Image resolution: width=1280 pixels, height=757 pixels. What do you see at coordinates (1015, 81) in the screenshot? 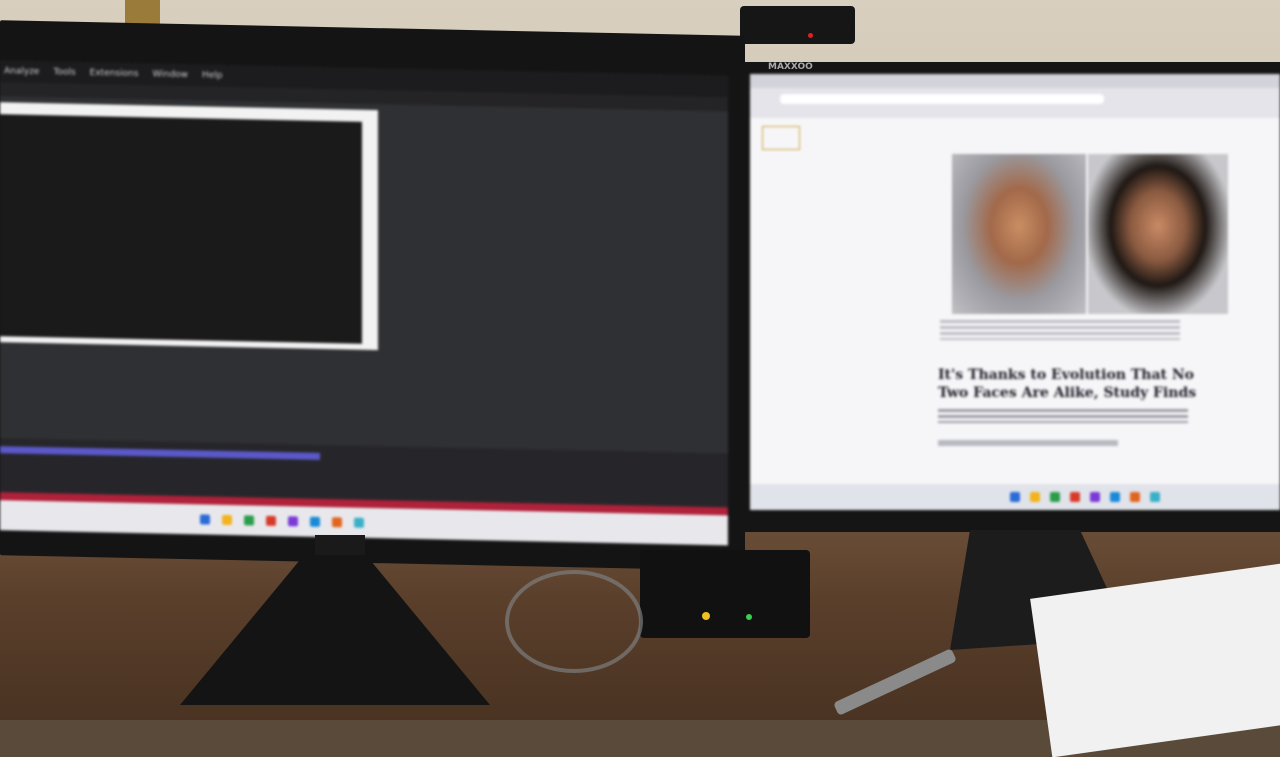
I see `browser-tab-strip` at bounding box center [1015, 81].